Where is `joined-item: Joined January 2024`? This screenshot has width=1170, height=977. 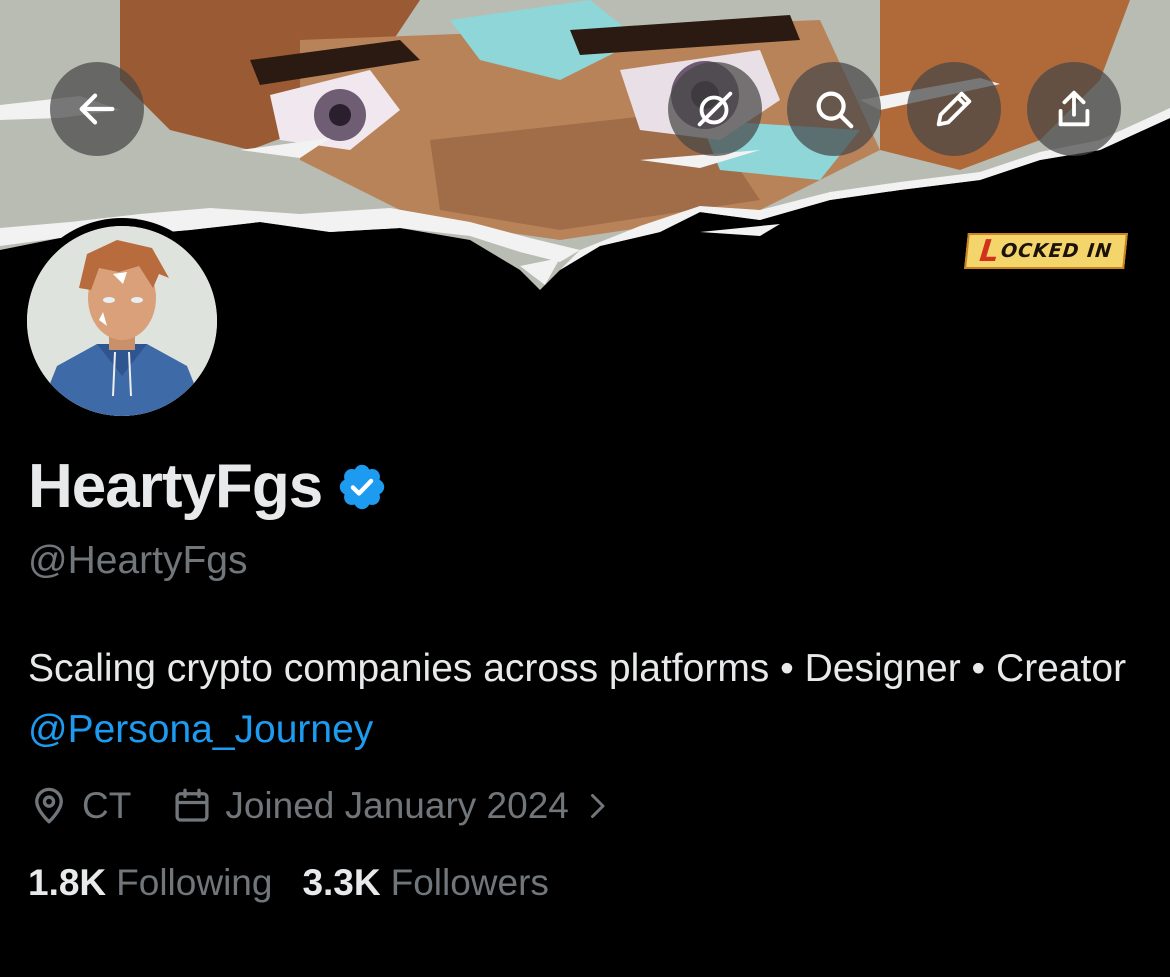 joined-item: Joined January 2024 is located at coordinates (393, 806).